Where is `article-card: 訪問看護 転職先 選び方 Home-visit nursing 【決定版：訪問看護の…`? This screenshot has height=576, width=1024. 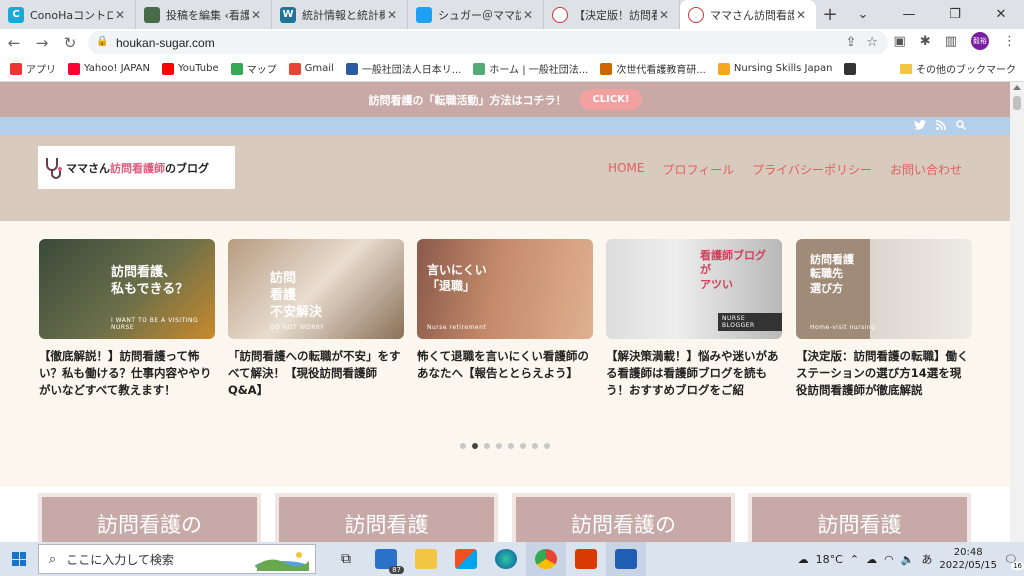 article-card: 訪問看護 転職先 選び方 Home-visit nursing 【決定版：訪問看護の… is located at coordinates (884, 327).